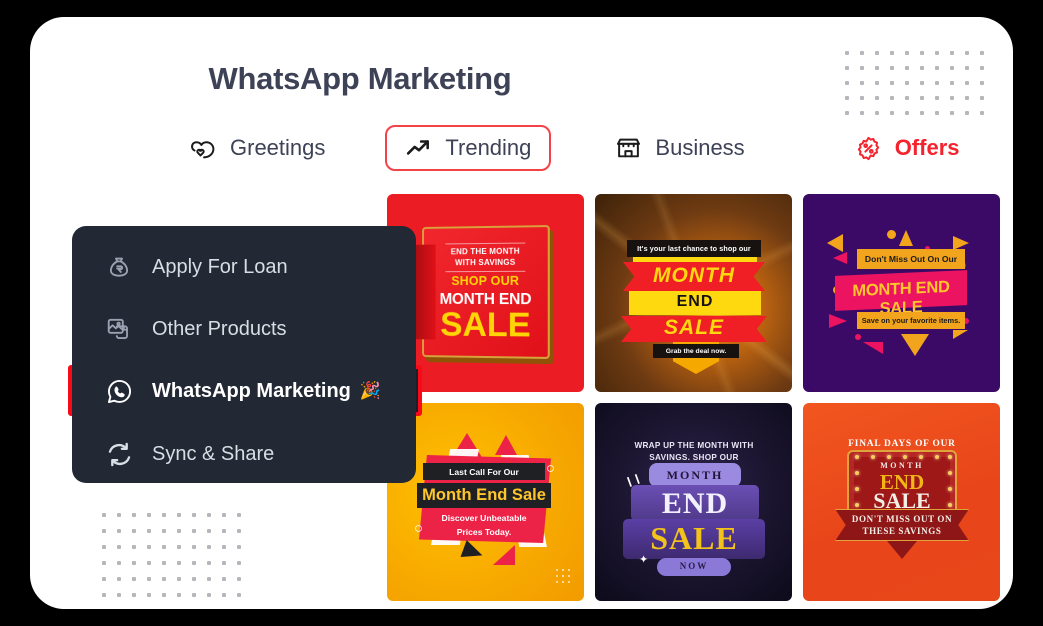 This screenshot has height=626, width=1043. I want to click on card4-sub1: Discover Unbeatable, so click(484, 518).